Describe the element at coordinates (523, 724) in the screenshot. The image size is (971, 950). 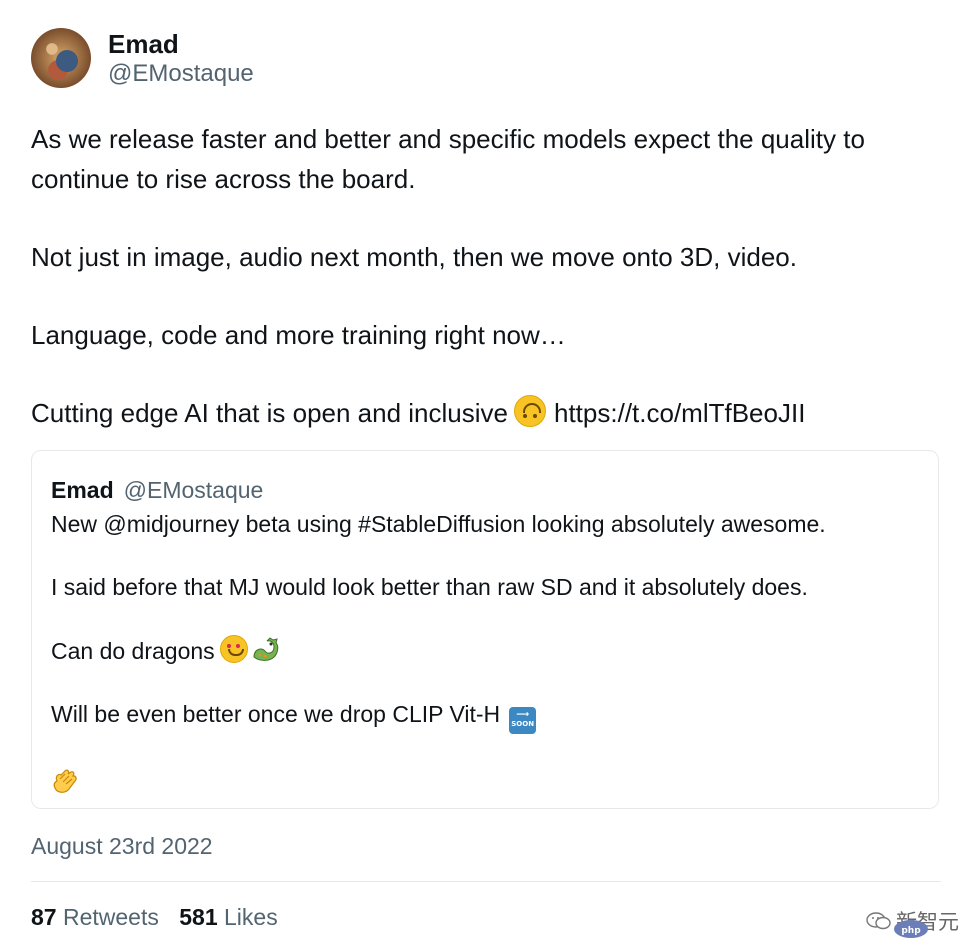
I see `soon-label: SOON` at that location.